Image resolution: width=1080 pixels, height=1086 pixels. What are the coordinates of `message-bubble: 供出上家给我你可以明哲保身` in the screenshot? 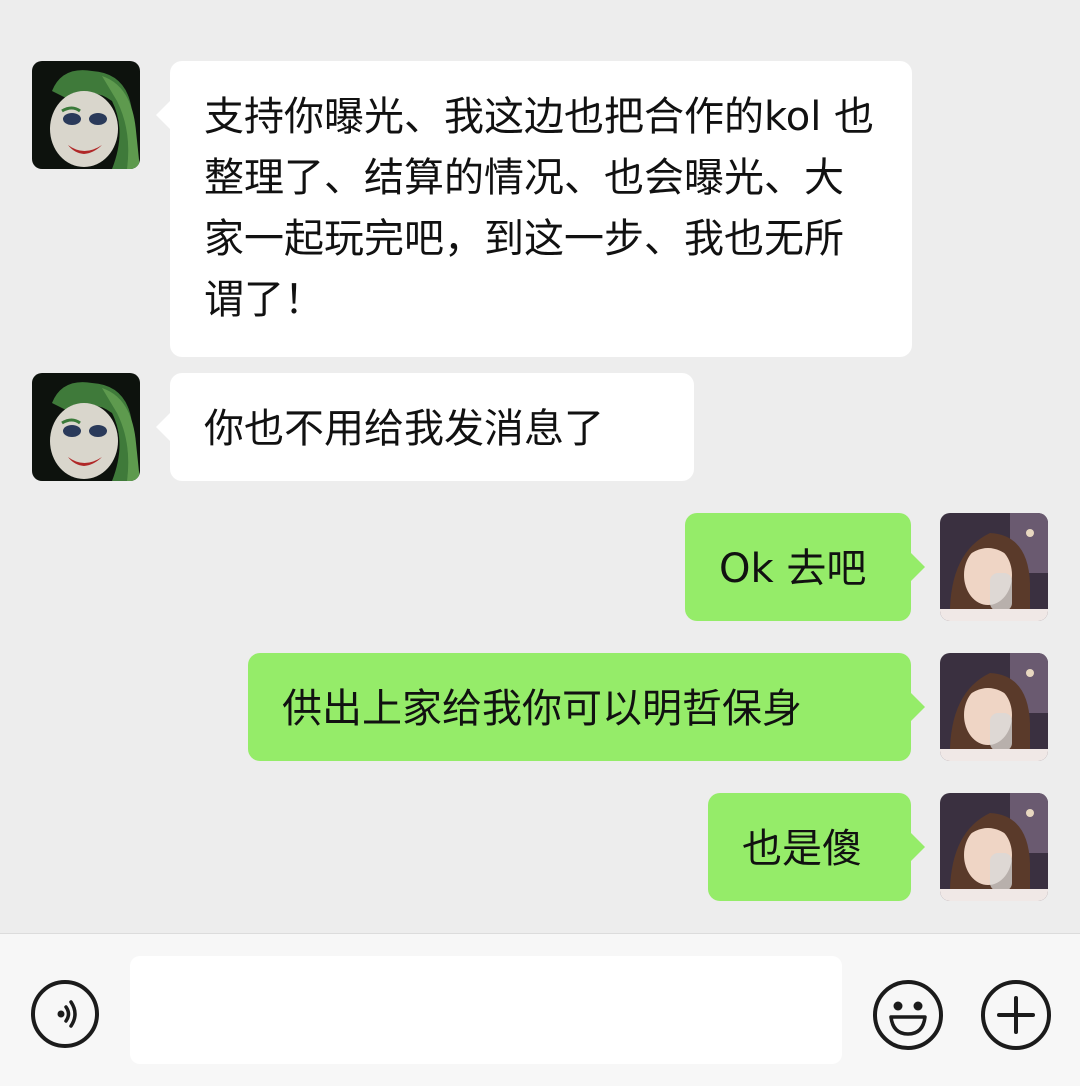 It's located at (579, 707).